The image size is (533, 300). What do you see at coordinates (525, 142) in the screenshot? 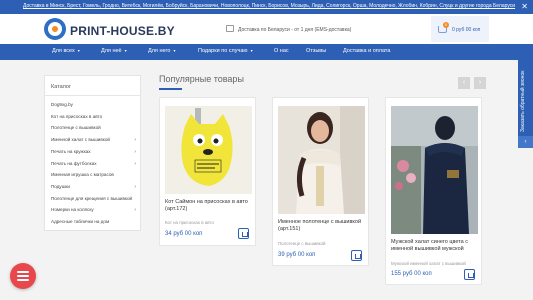
I see `chevron-left-icon: ‹` at bounding box center [525, 142].